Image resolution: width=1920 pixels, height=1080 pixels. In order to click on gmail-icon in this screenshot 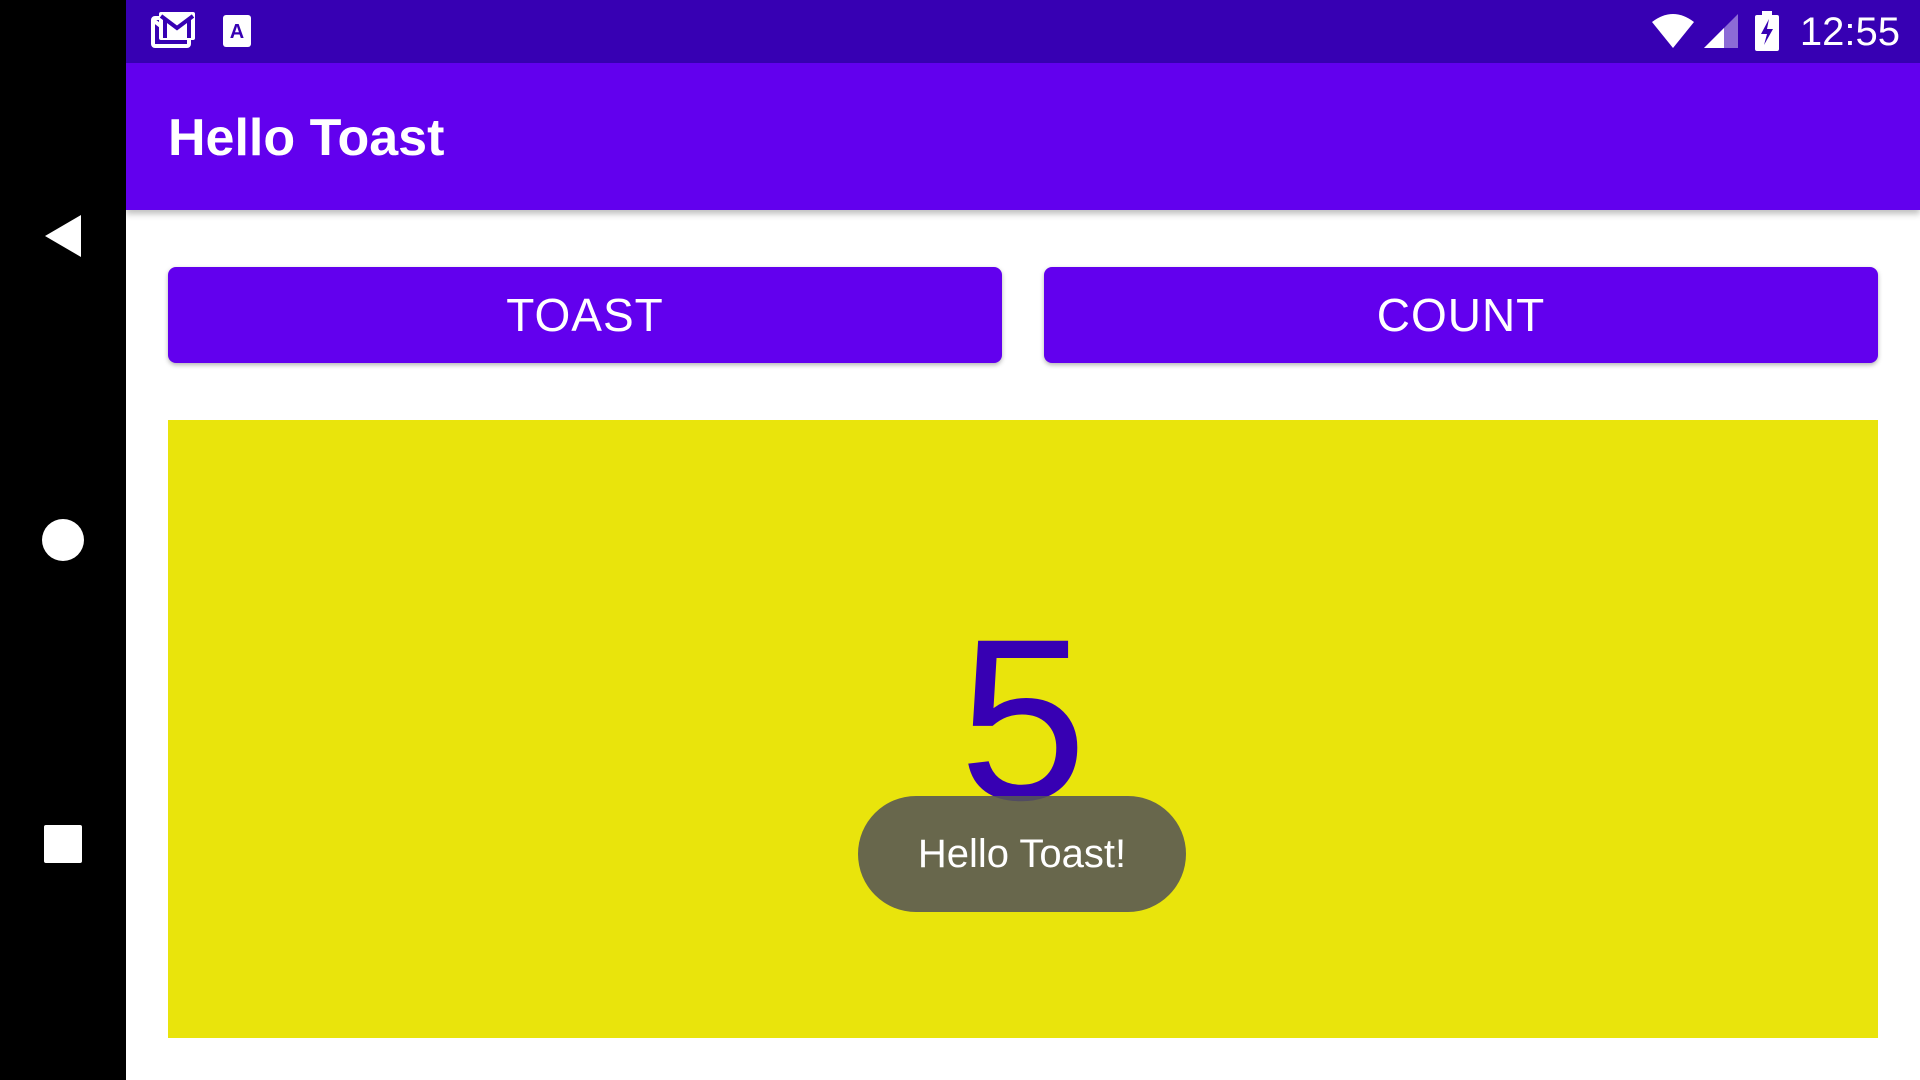, I will do `click(174, 31)`.